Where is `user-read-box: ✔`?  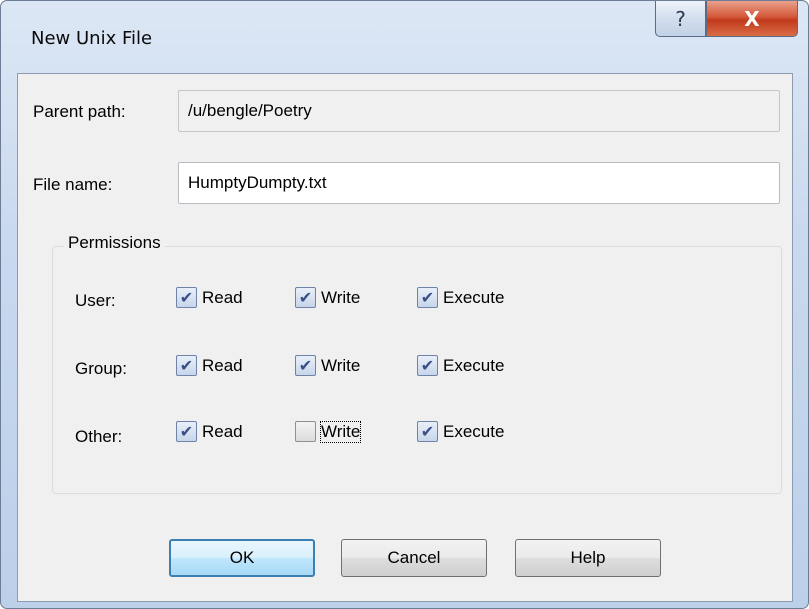 user-read-box: ✔ is located at coordinates (186, 297).